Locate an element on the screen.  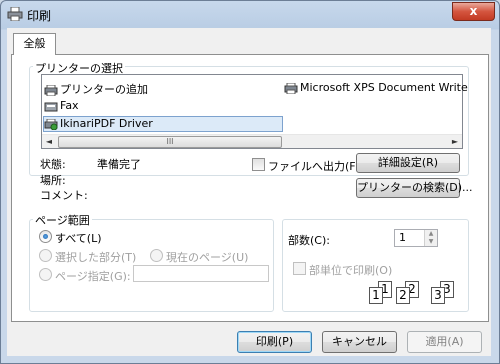
printer-list-item-add: プリンターの追加 is located at coordinates (96, 89).